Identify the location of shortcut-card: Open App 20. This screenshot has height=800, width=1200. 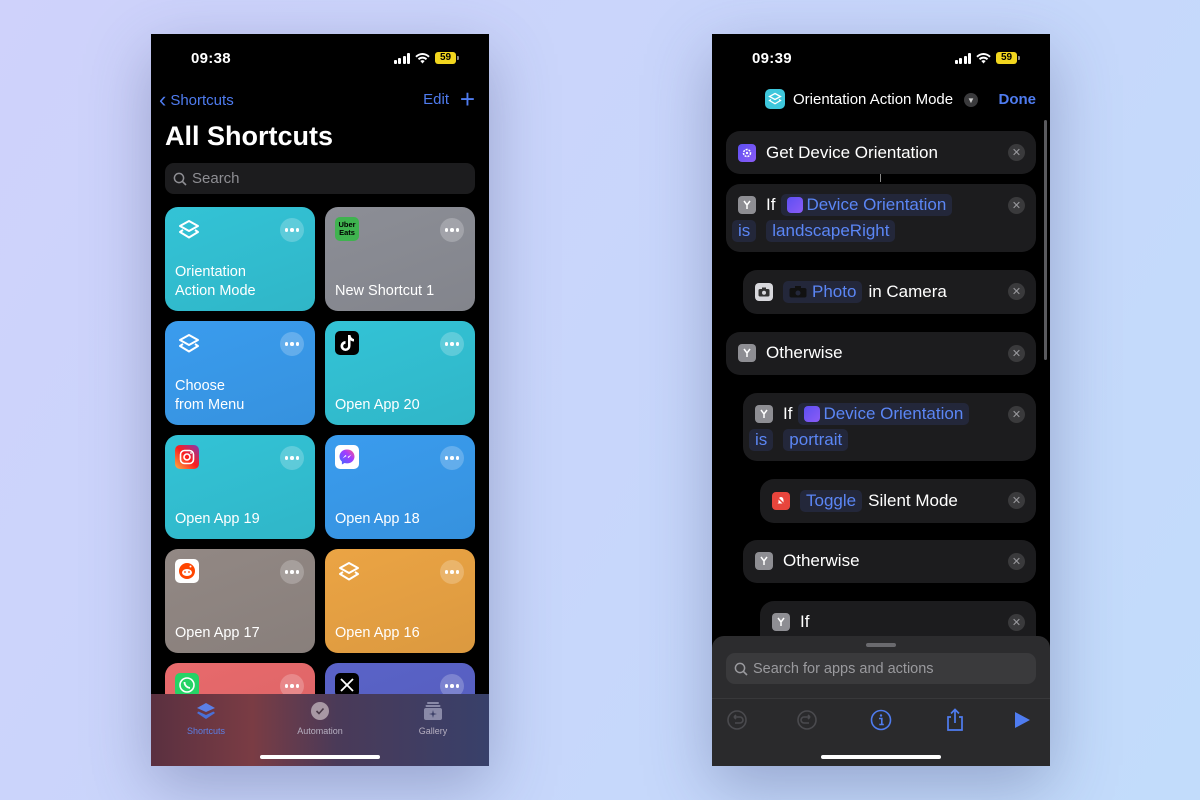
(400, 373).